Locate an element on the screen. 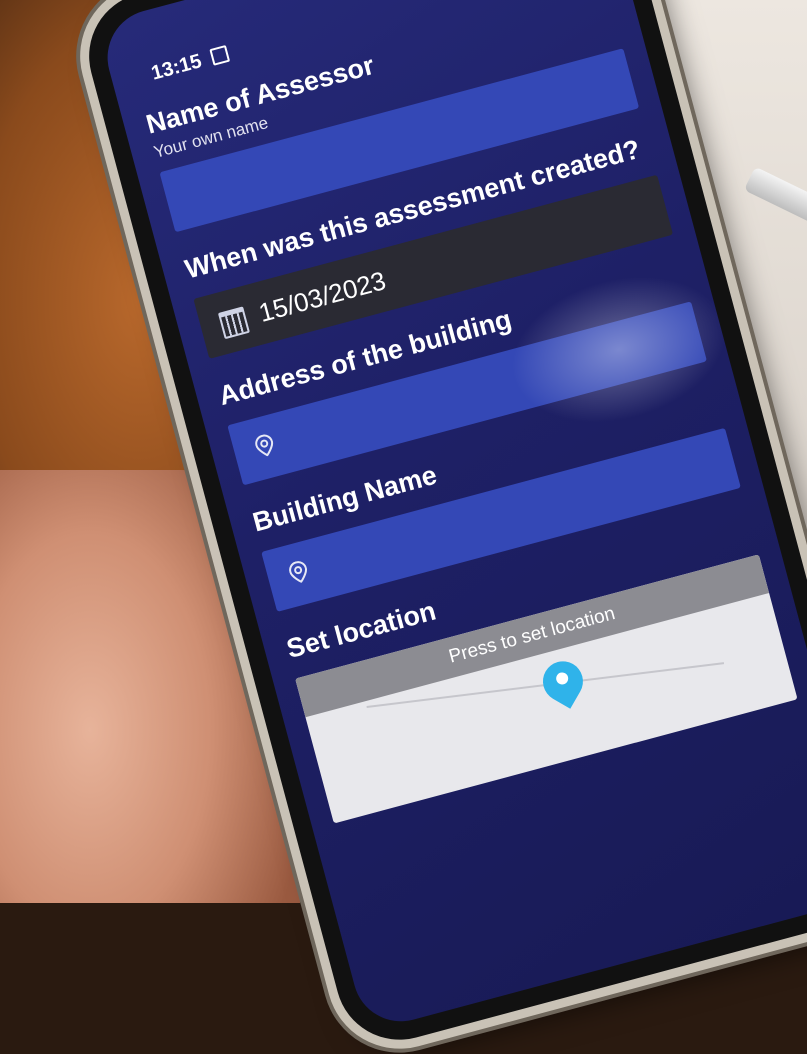  calendar-icon is located at coordinates (233, 323).